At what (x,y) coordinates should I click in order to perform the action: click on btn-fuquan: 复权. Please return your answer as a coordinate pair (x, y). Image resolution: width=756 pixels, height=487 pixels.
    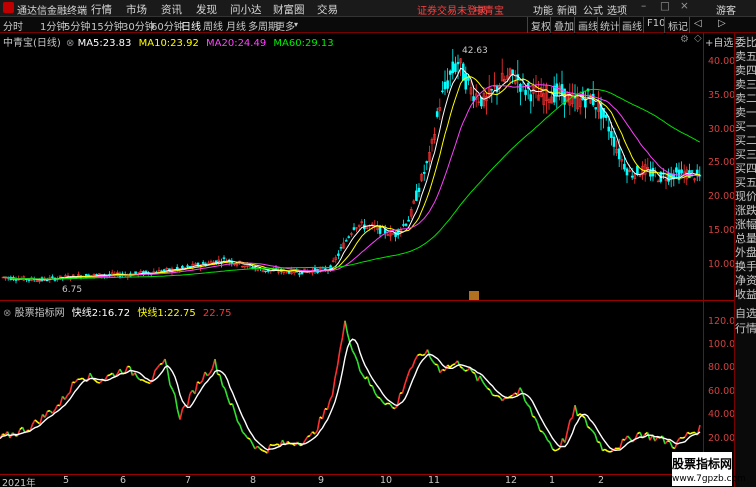
    Looking at the image, I should click on (541, 25).